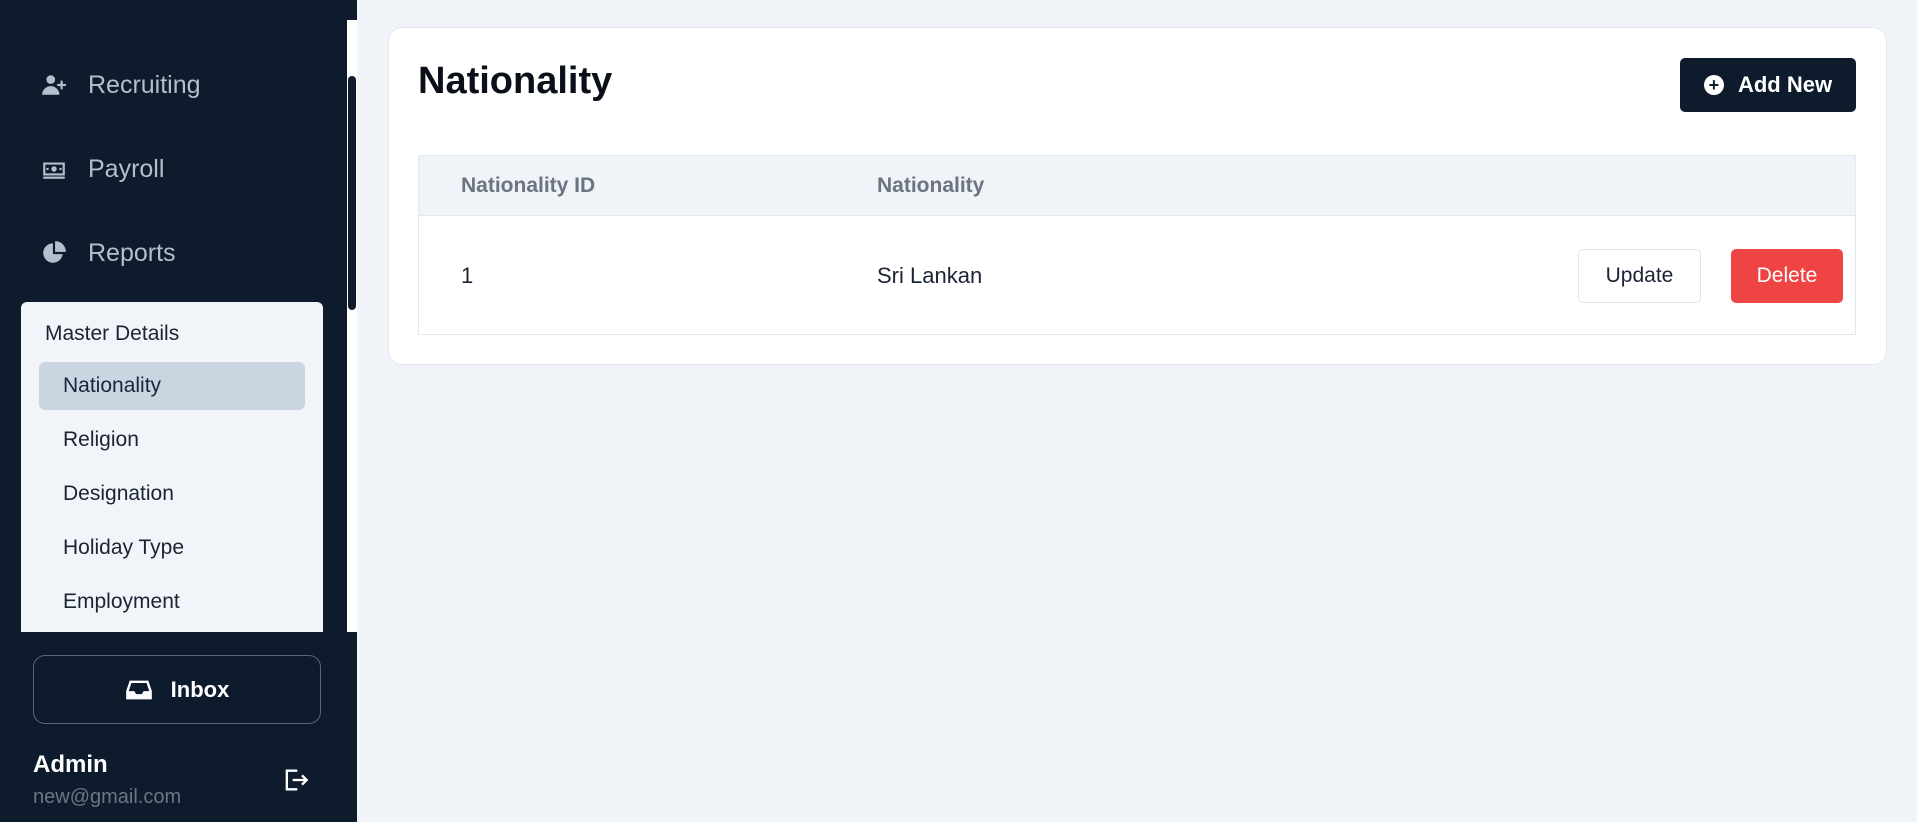  What do you see at coordinates (107, 797) in the screenshot?
I see `user-email: new@gmail.com` at bounding box center [107, 797].